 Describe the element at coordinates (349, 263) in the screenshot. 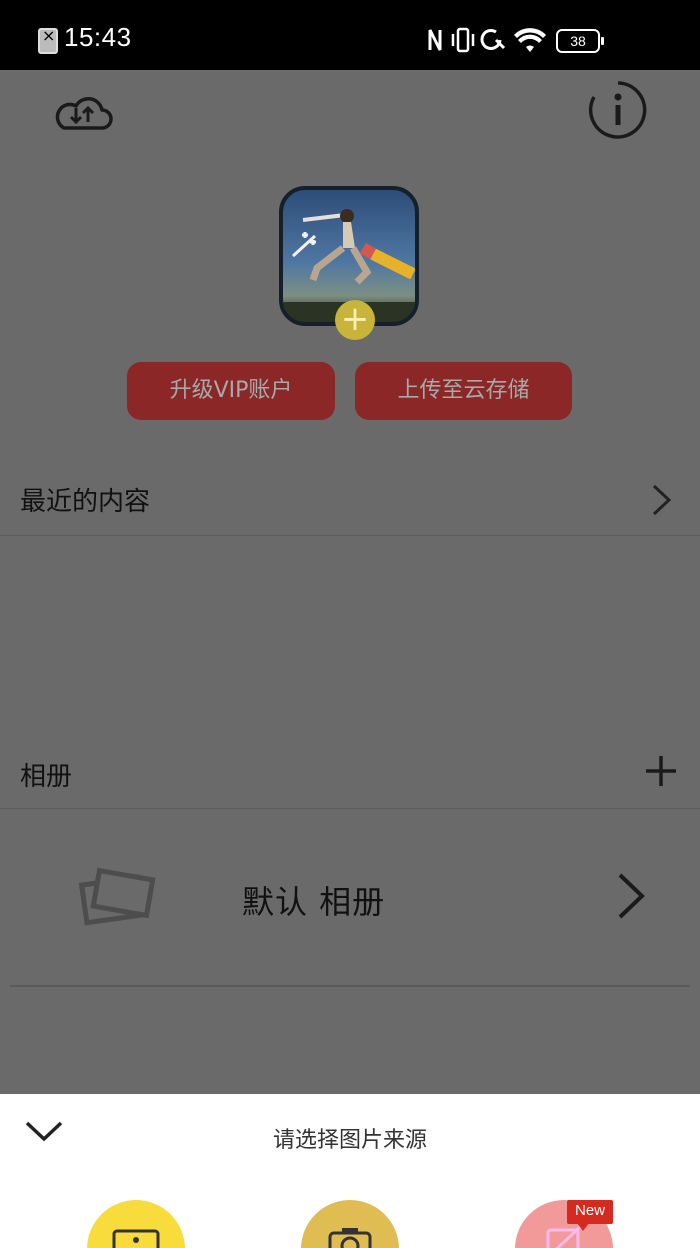

I see `profile-avatar: +` at that location.